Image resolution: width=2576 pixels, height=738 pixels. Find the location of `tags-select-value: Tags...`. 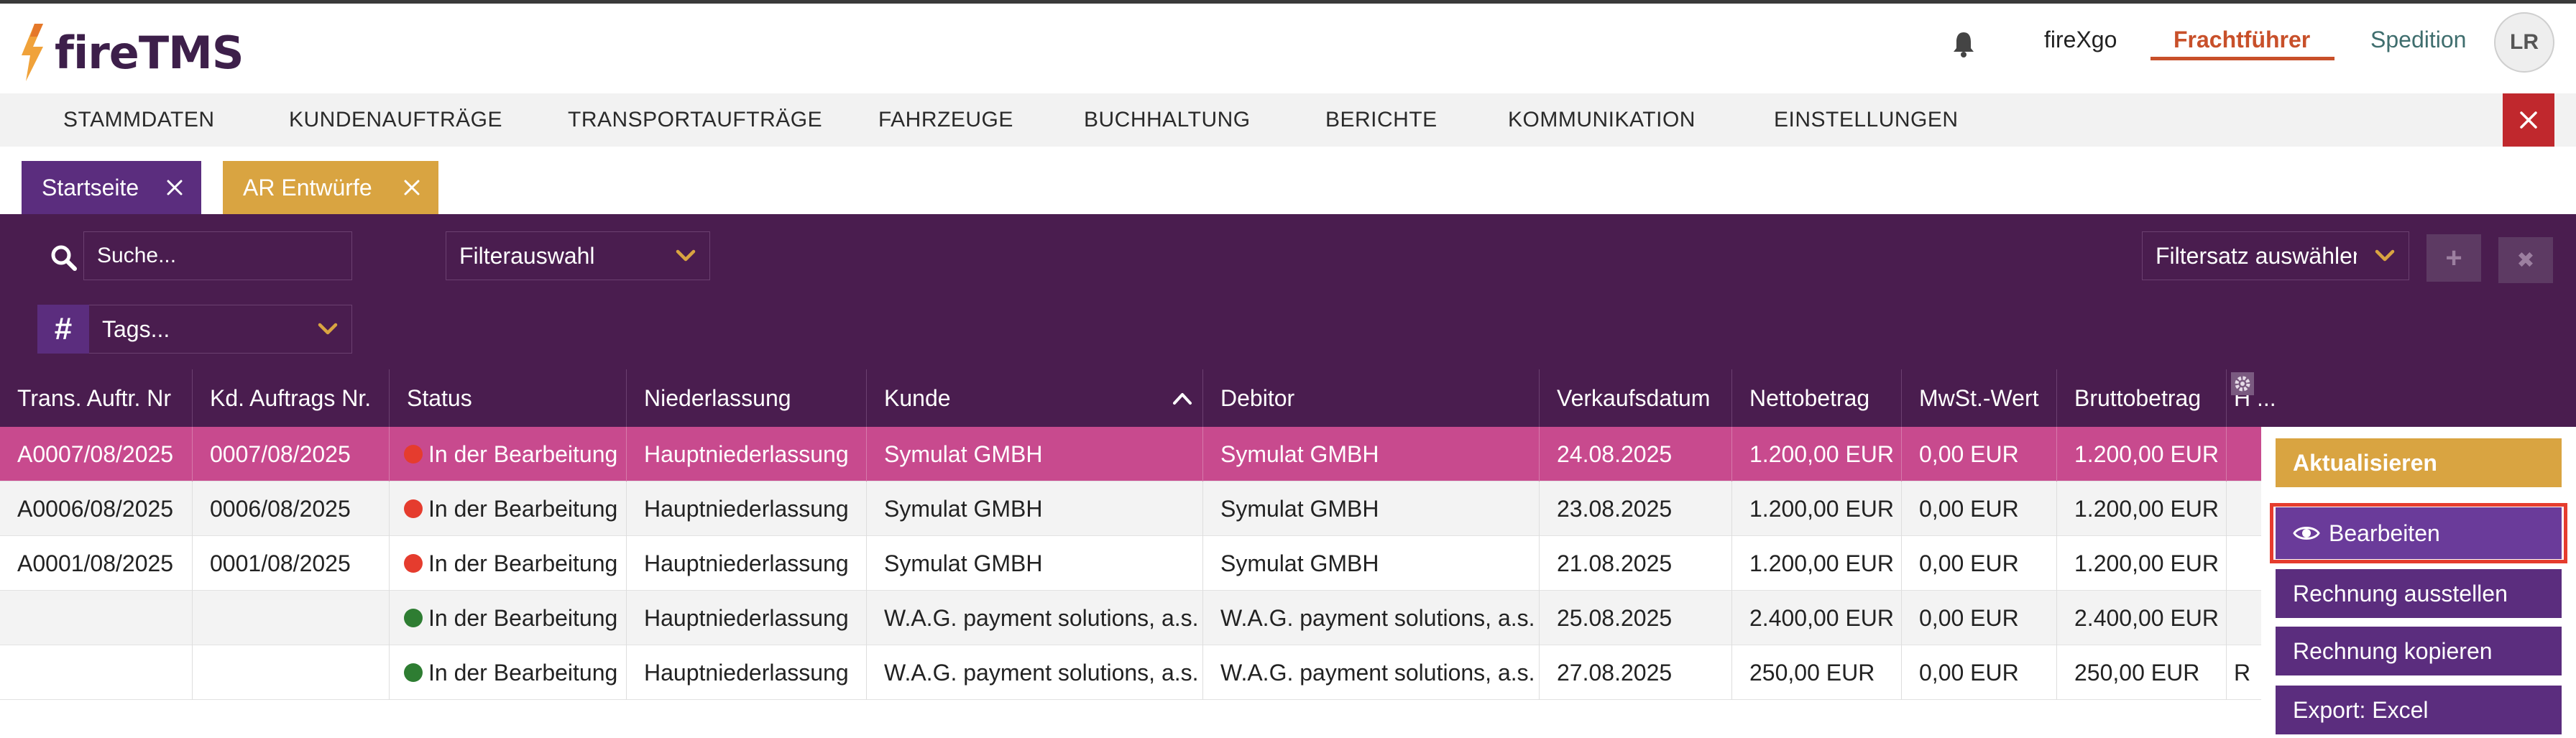

tags-select-value: Tags... is located at coordinates (136, 329).